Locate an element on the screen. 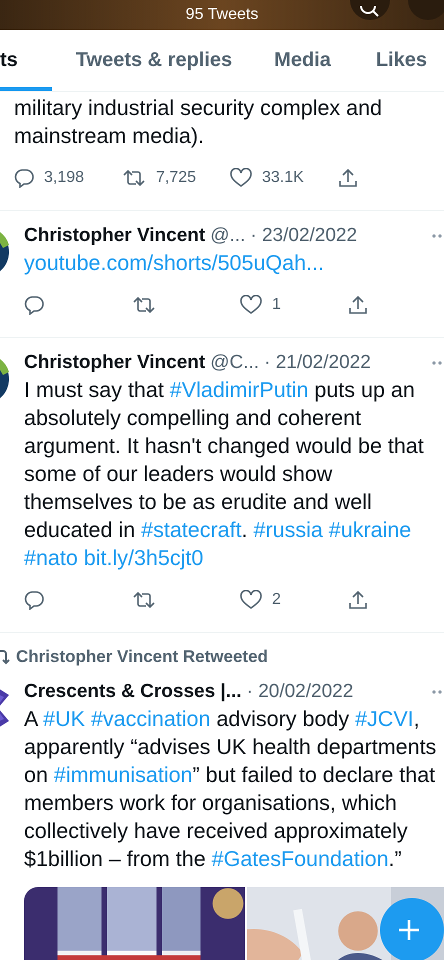  profile-tab: Media is located at coordinates (304, 60).